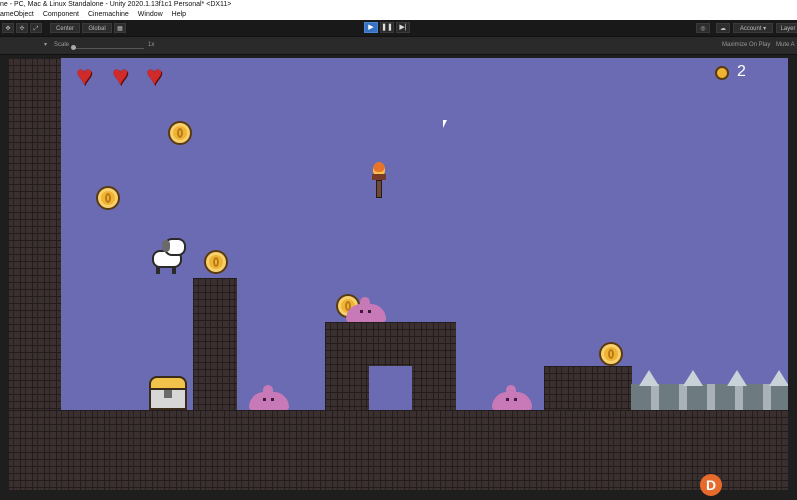  I want to click on scale-slider-handle, so click(73, 47).